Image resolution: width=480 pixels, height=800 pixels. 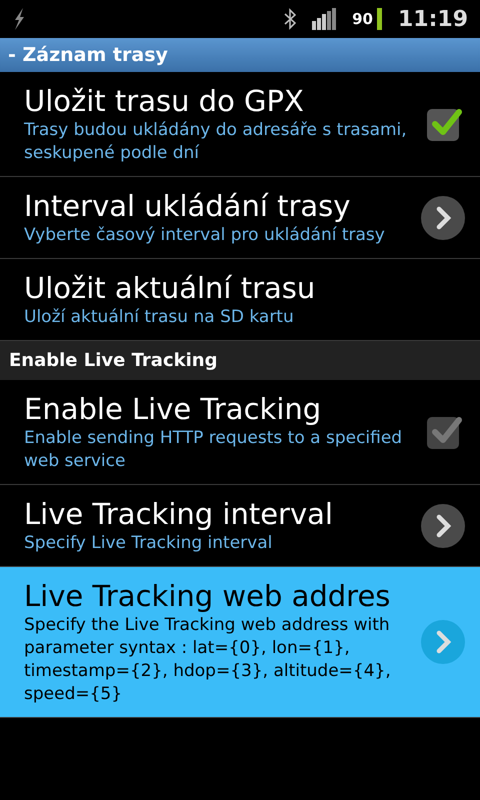 What do you see at coordinates (19, 19) in the screenshot?
I see `charging-icon` at bounding box center [19, 19].